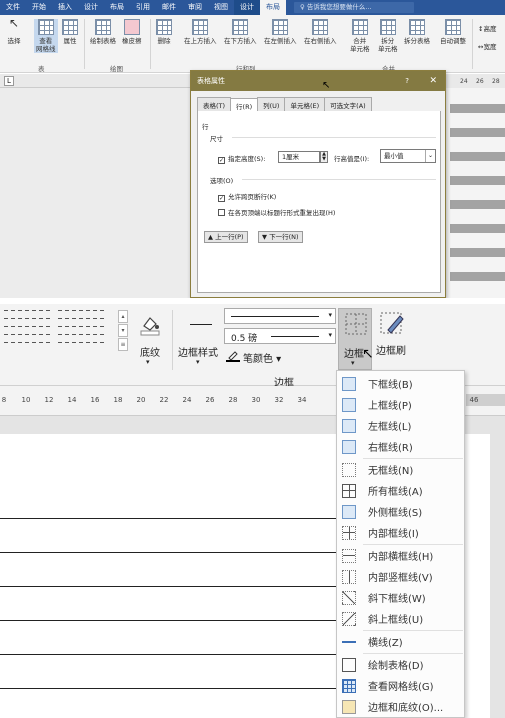 The width and height of the screenshot is (505, 718). What do you see at coordinates (400, 685) in the screenshot?
I see `menu-item-view-gridlines: 查看网格线(G)` at bounding box center [400, 685].